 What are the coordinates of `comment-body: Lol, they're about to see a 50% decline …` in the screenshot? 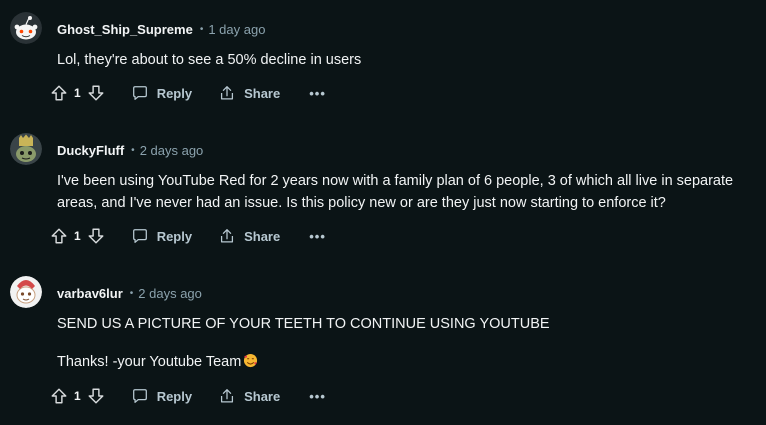 It's located at (409, 60).